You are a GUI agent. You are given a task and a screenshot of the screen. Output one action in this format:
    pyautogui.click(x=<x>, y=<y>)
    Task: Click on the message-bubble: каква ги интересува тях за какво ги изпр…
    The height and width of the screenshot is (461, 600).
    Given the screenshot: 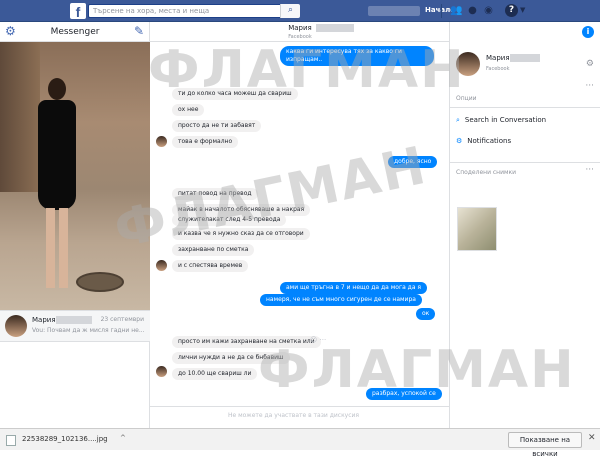 What is the action you would take?
    pyautogui.click(x=357, y=56)
    